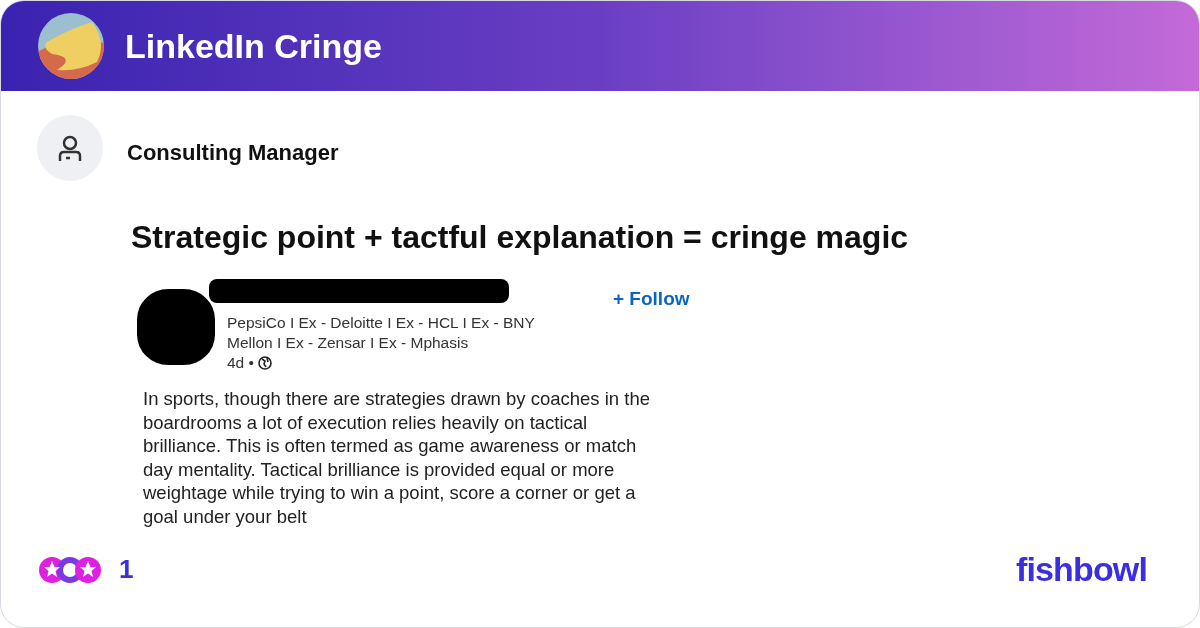 Image resolution: width=1200 pixels, height=628 pixels. What do you see at coordinates (1081, 569) in the screenshot?
I see `fishbowl-logo: fishbowl` at bounding box center [1081, 569].